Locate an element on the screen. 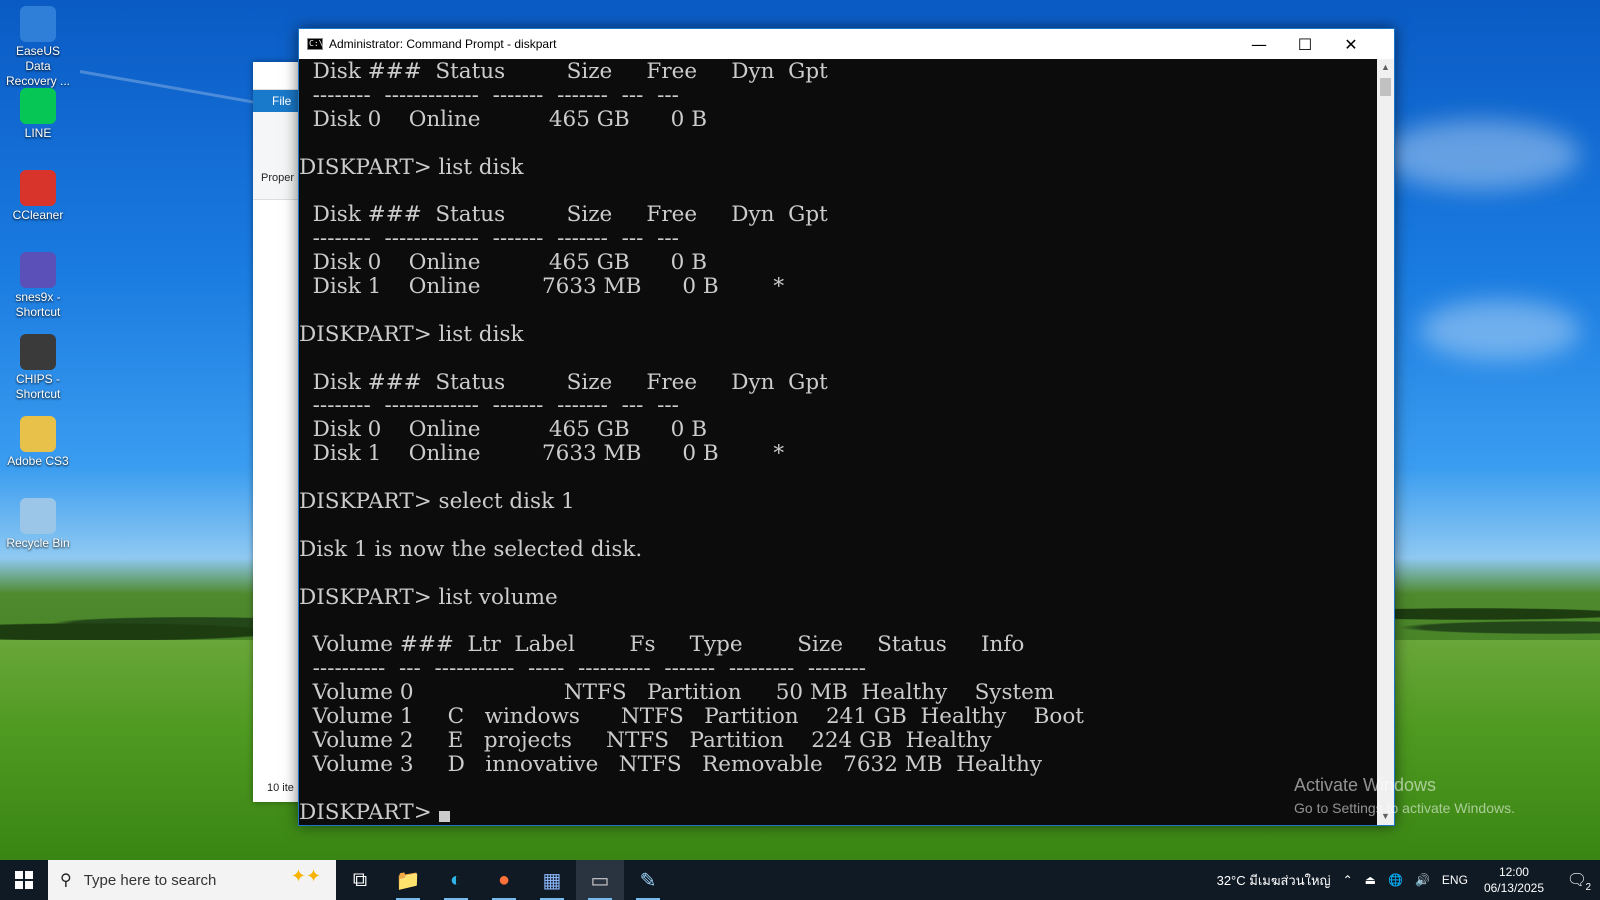 The image size is (1600, 900). maximize-button: ☐ is located at coordinates (1305, 44).